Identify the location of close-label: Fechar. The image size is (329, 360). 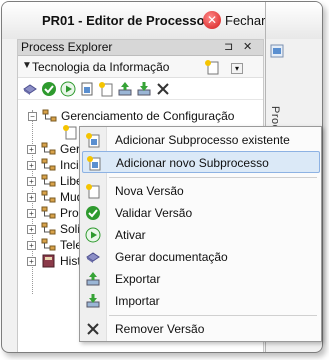
(245, 20).